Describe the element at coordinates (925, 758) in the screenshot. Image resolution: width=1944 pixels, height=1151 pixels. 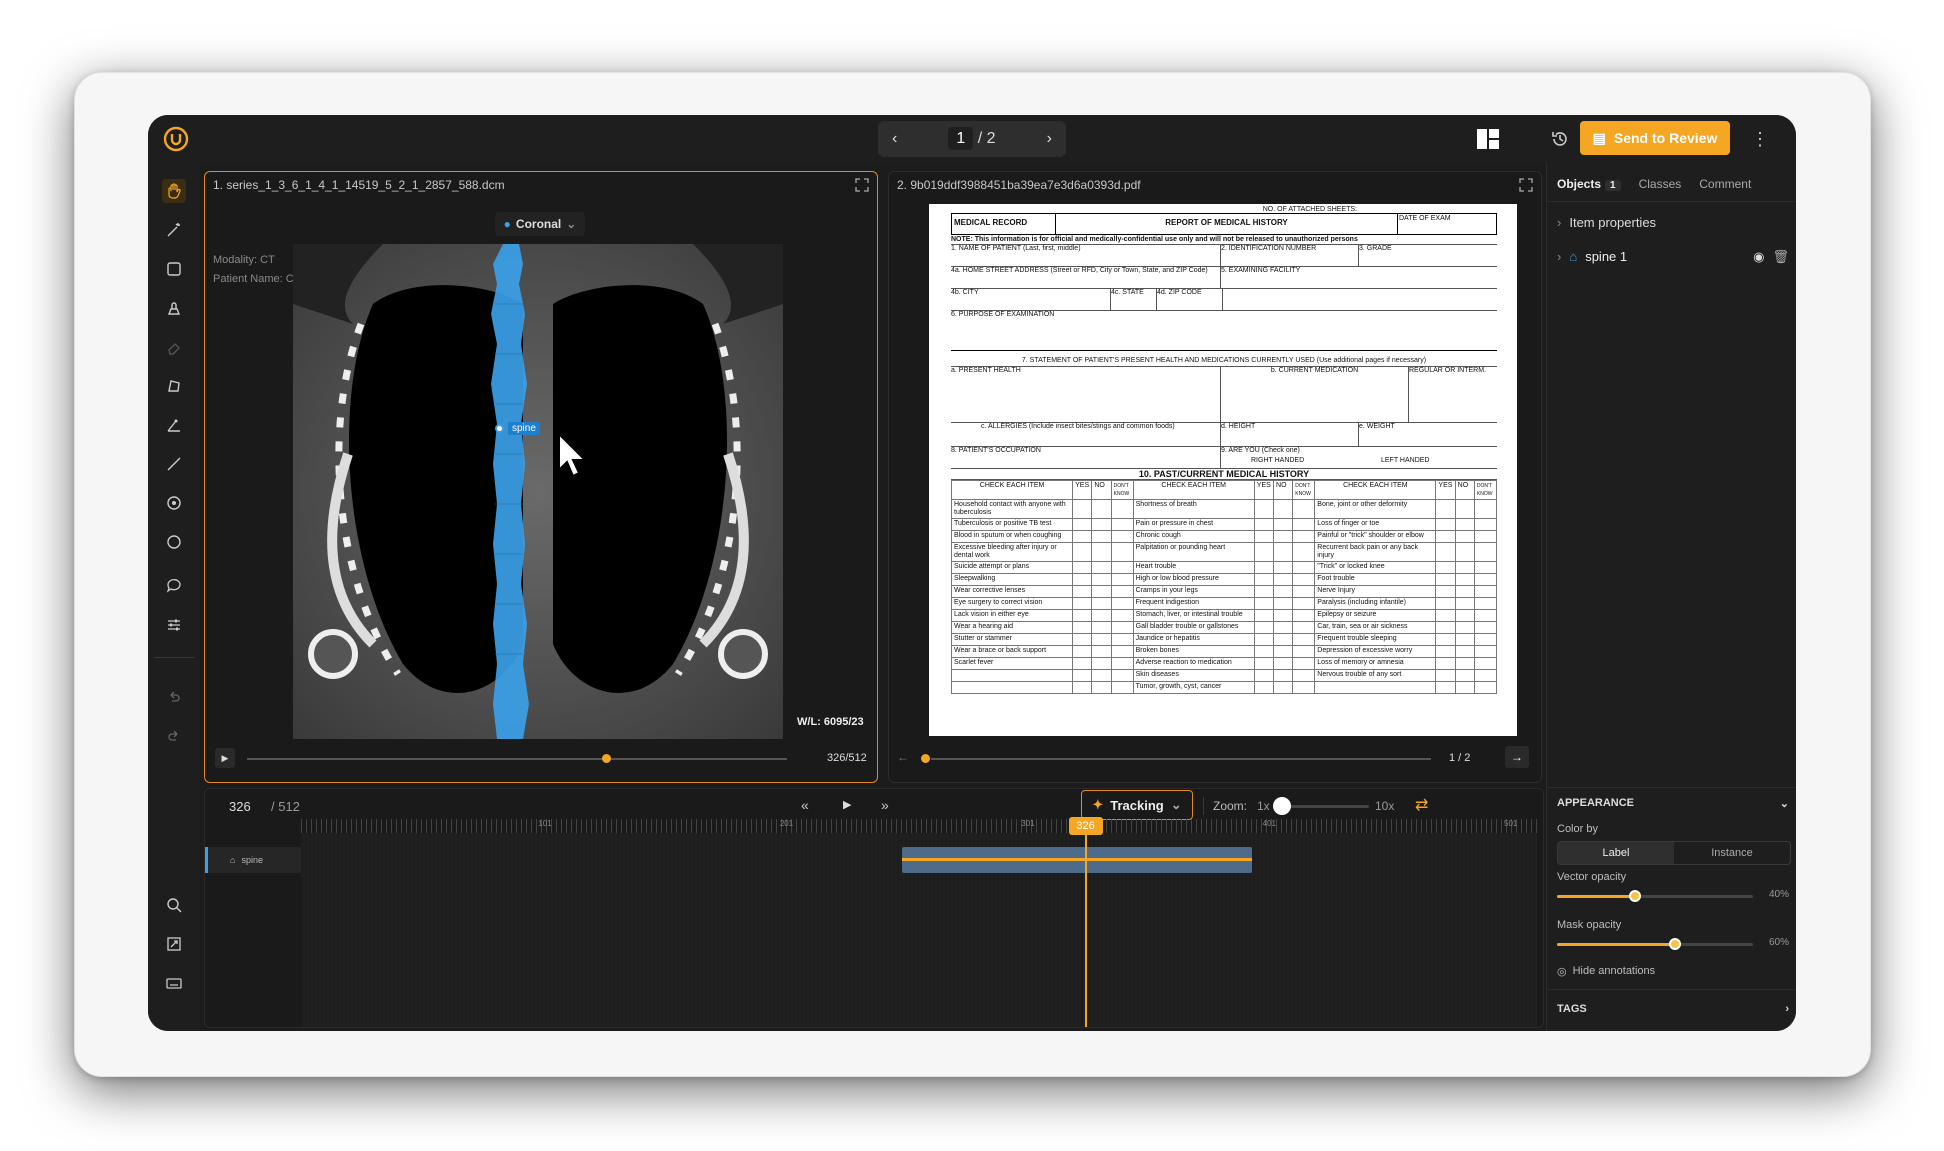
I see `page-scrubber-knob` at that location.